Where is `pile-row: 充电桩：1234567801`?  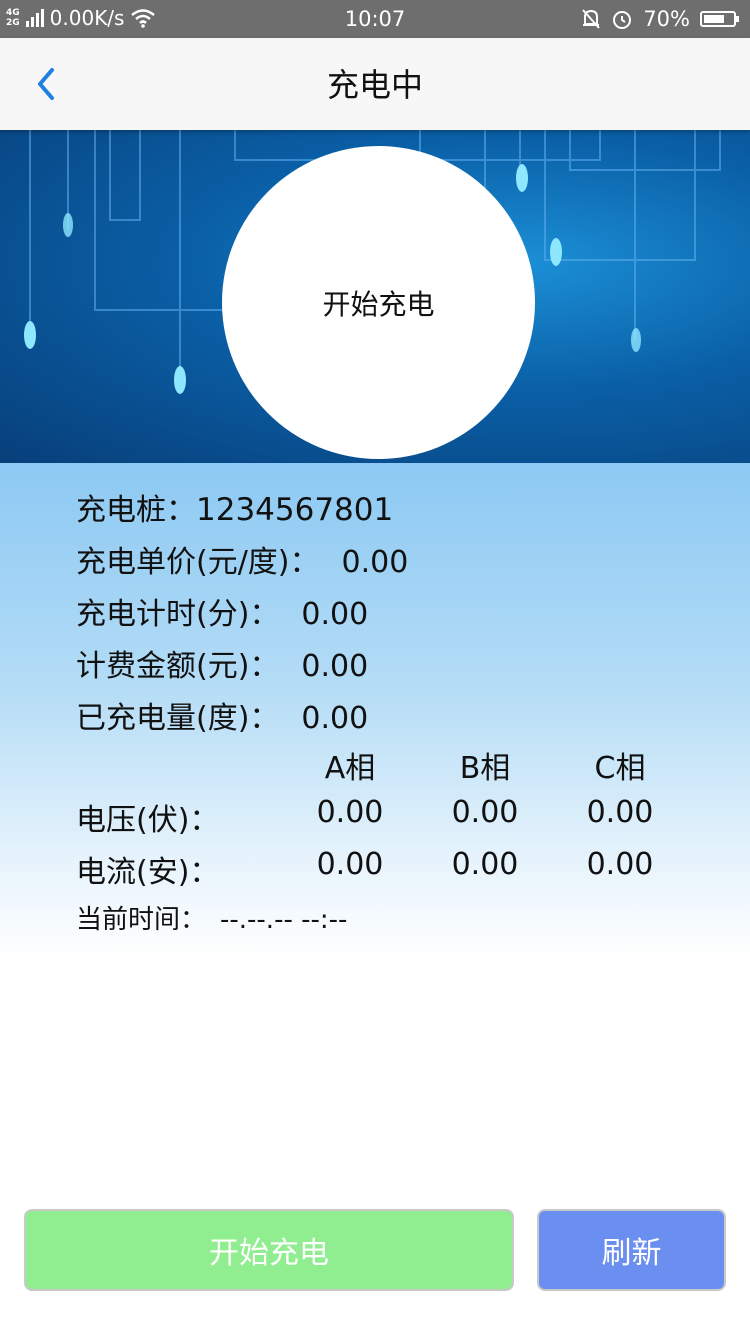 pile-row: 充电桩：1234567801 is located at coordinates (234, 507).